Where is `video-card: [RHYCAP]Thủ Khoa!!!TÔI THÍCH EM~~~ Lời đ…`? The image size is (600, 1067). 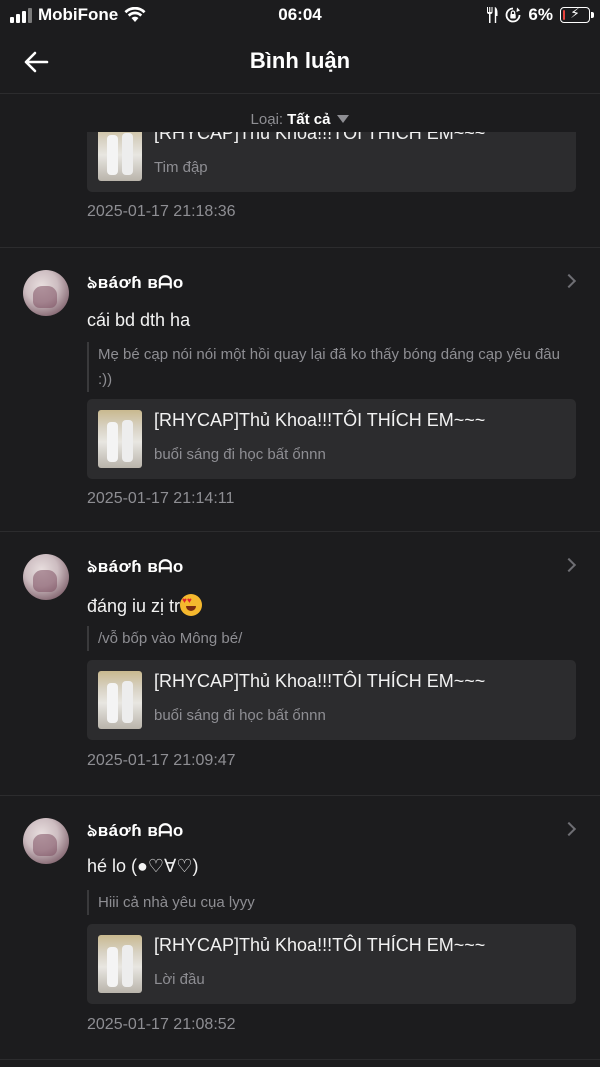 video-card: [RHYCAP]Thủ Khoa!!!TÔI THÍCH EM~~~ Lời đ… is located at coordinates (331, 964).